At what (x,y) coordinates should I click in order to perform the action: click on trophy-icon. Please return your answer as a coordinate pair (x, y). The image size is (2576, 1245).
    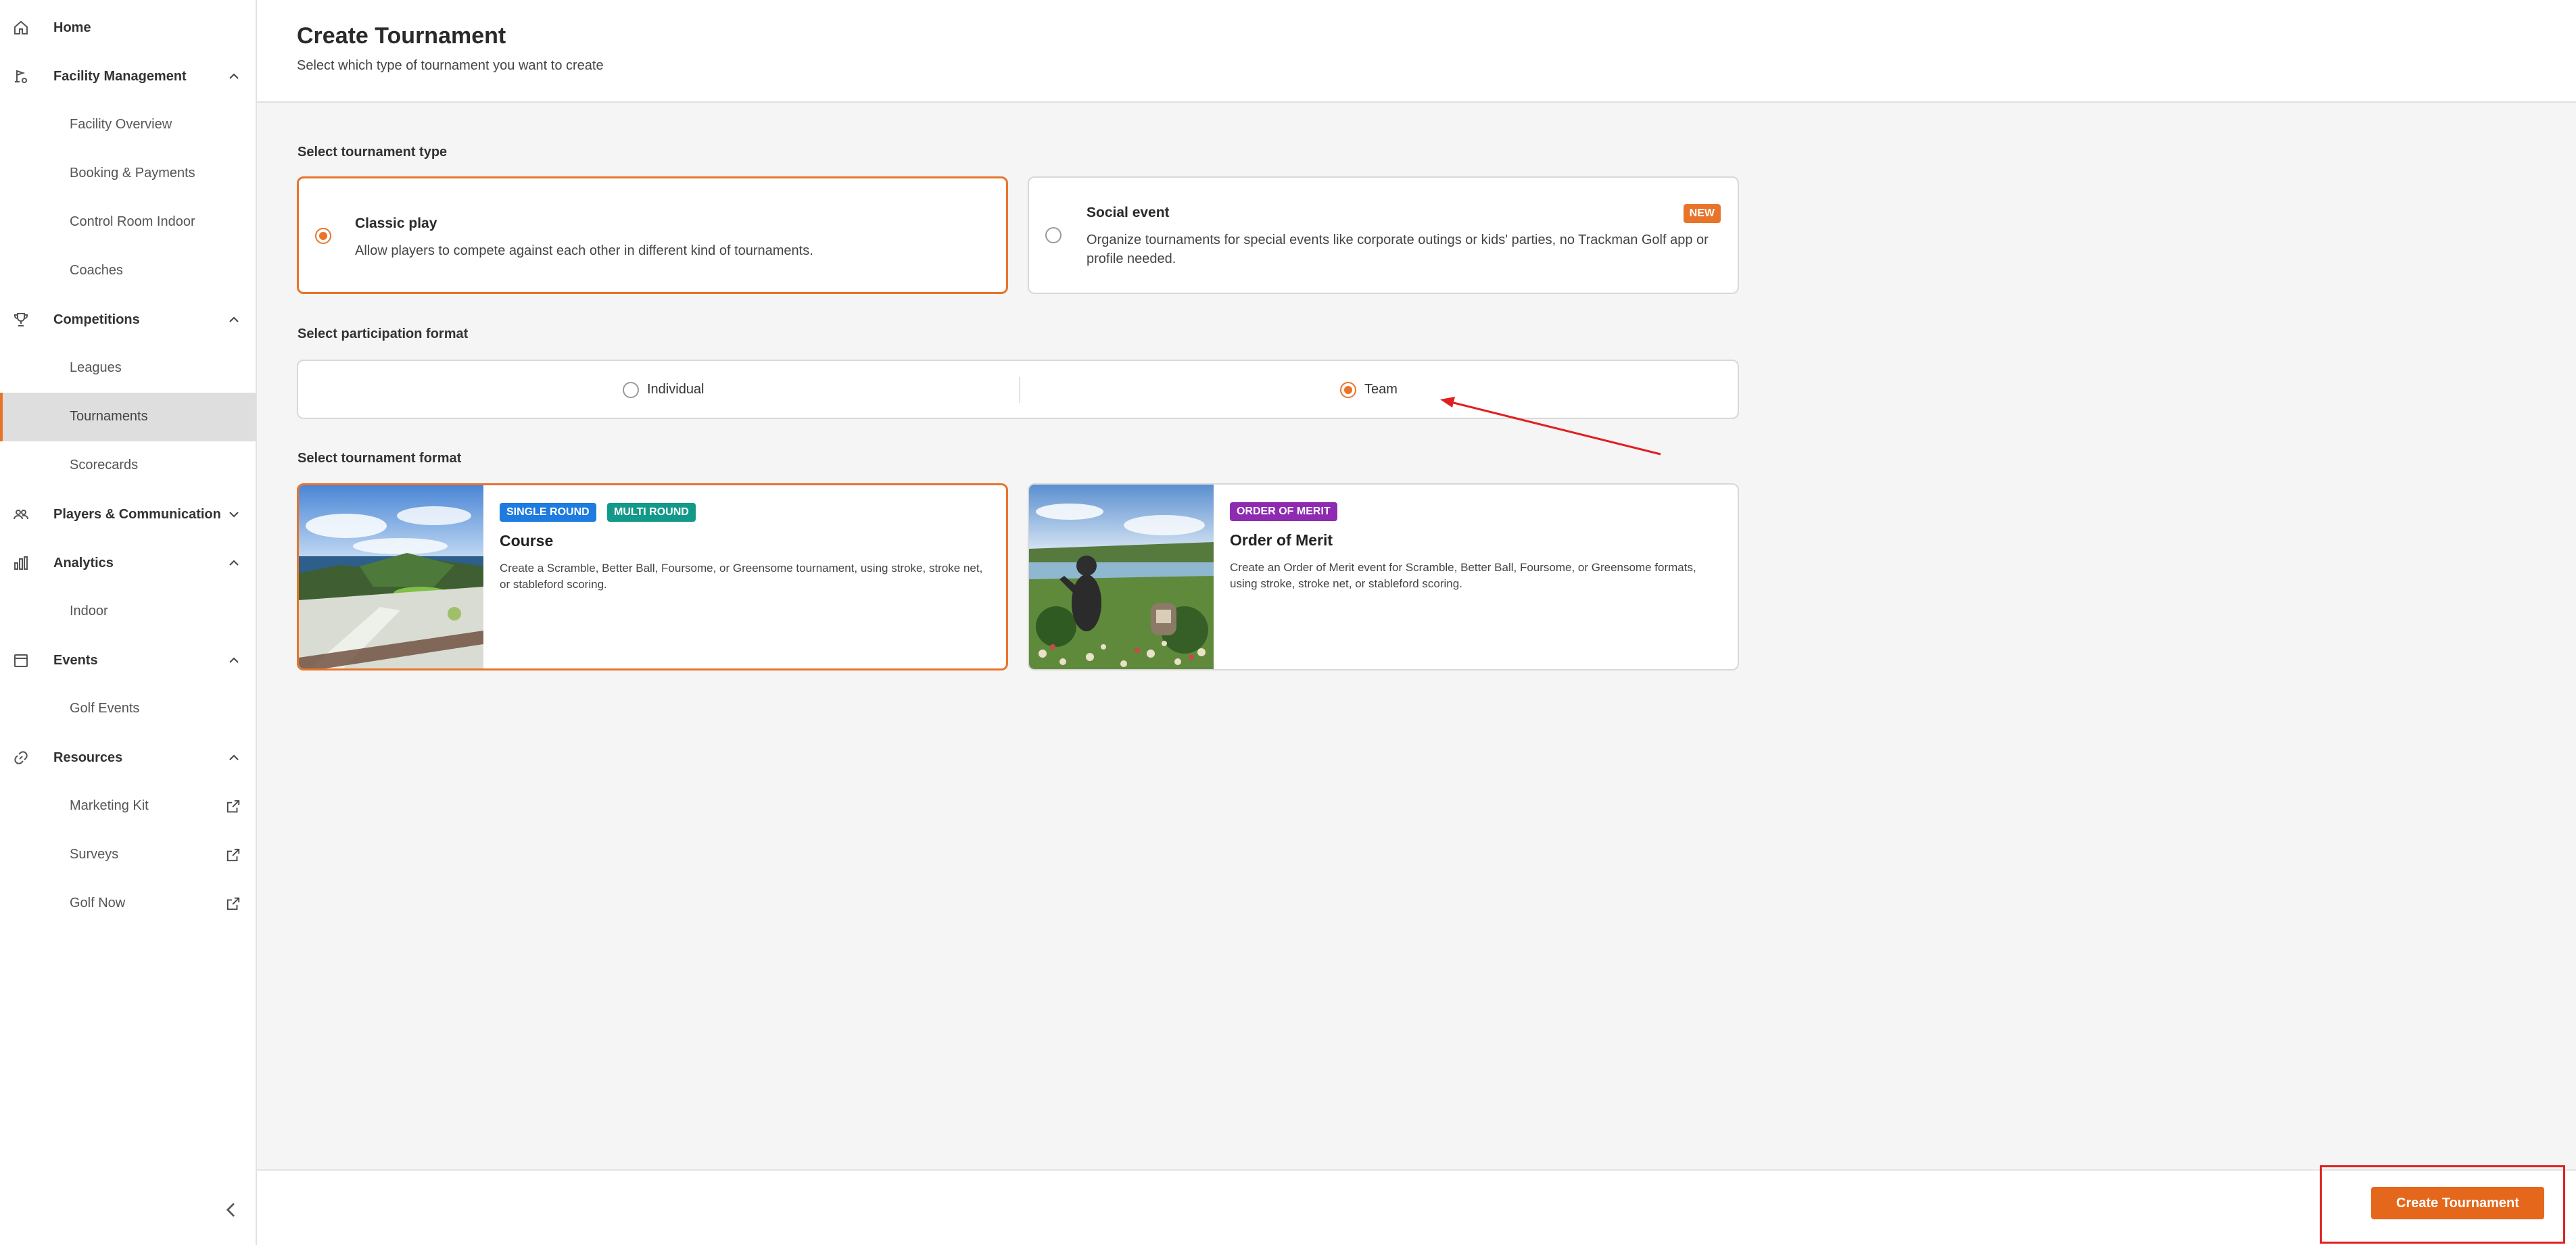
    Looking at the image, I should click on (21, 319).